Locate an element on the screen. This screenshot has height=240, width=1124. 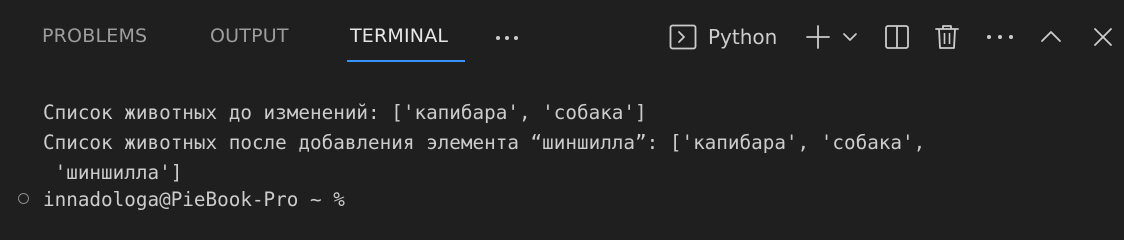
terminal-profile-dropdown is located at coordinates (850, 37).